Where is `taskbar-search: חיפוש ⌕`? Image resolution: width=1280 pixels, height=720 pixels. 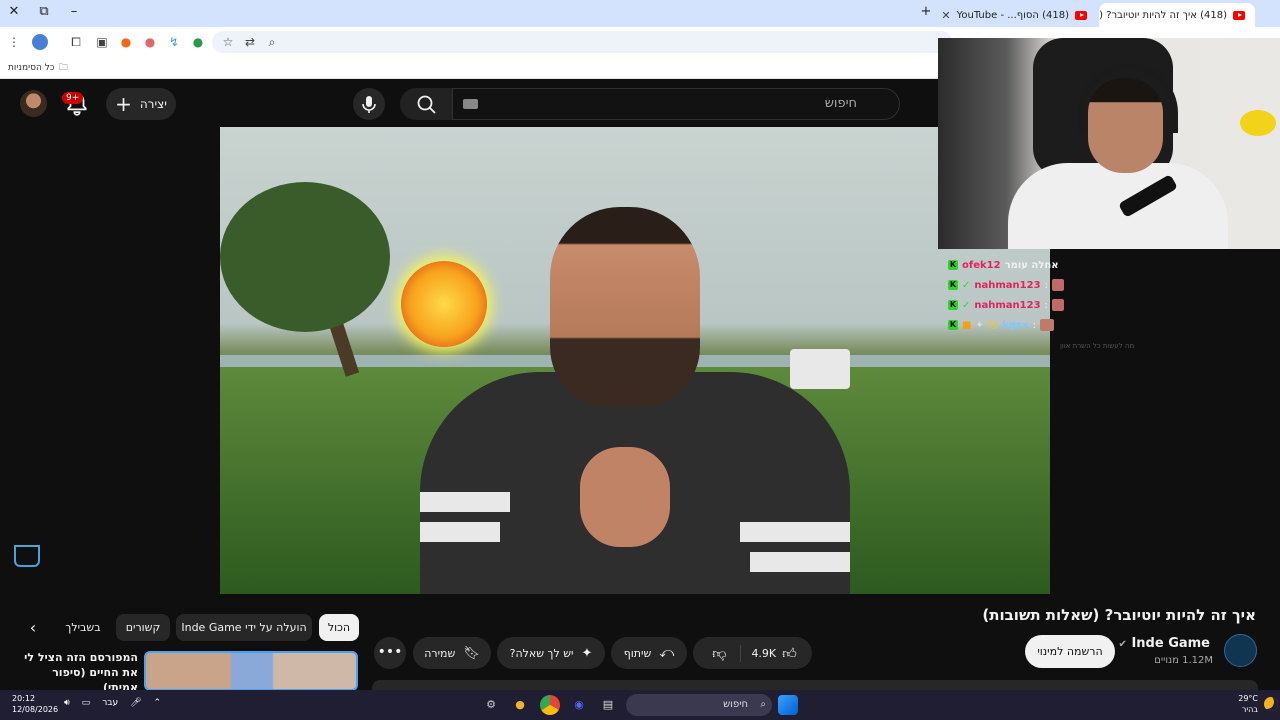
taskbar-search: חיפוש ⌕ is located at coordinates (699, 705).